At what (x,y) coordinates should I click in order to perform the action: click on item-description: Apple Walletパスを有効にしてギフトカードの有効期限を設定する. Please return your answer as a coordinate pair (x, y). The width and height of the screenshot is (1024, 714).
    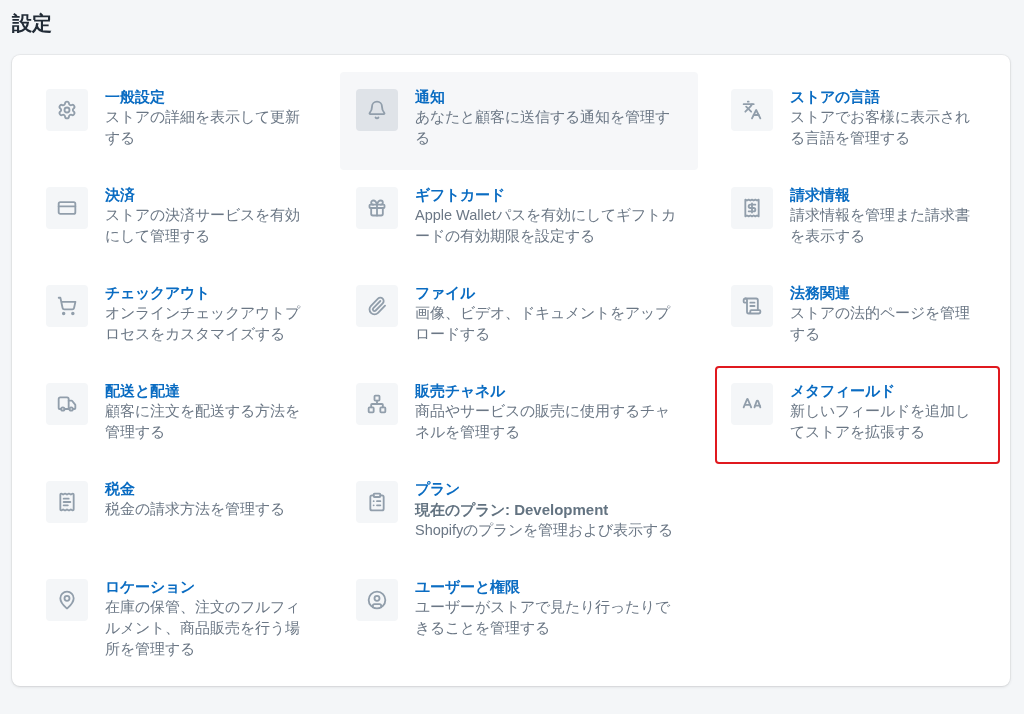
    Looking at the image, I should click on (546, 226).